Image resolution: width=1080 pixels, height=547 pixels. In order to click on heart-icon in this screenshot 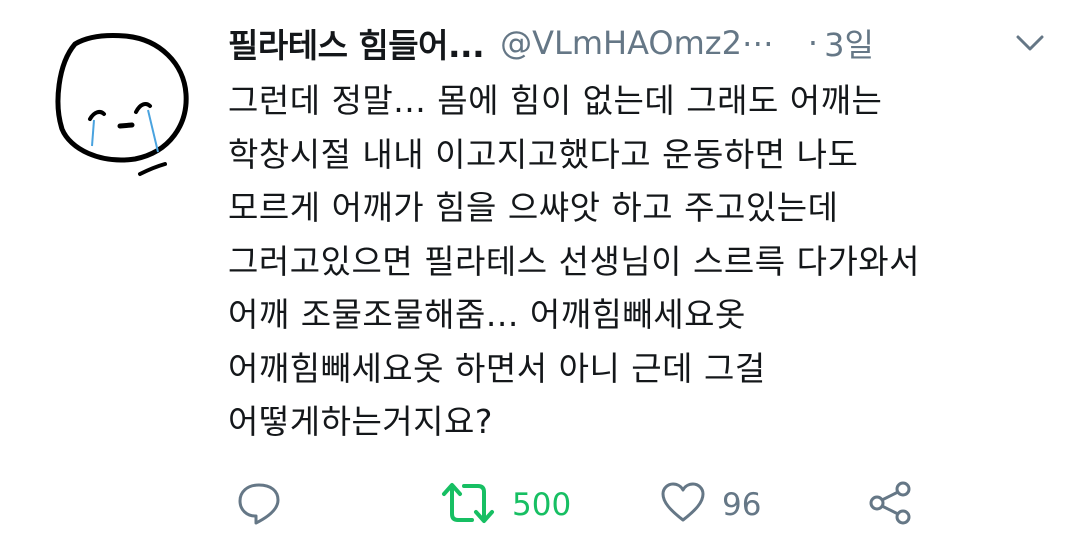, I will do `click(683, 505)`.